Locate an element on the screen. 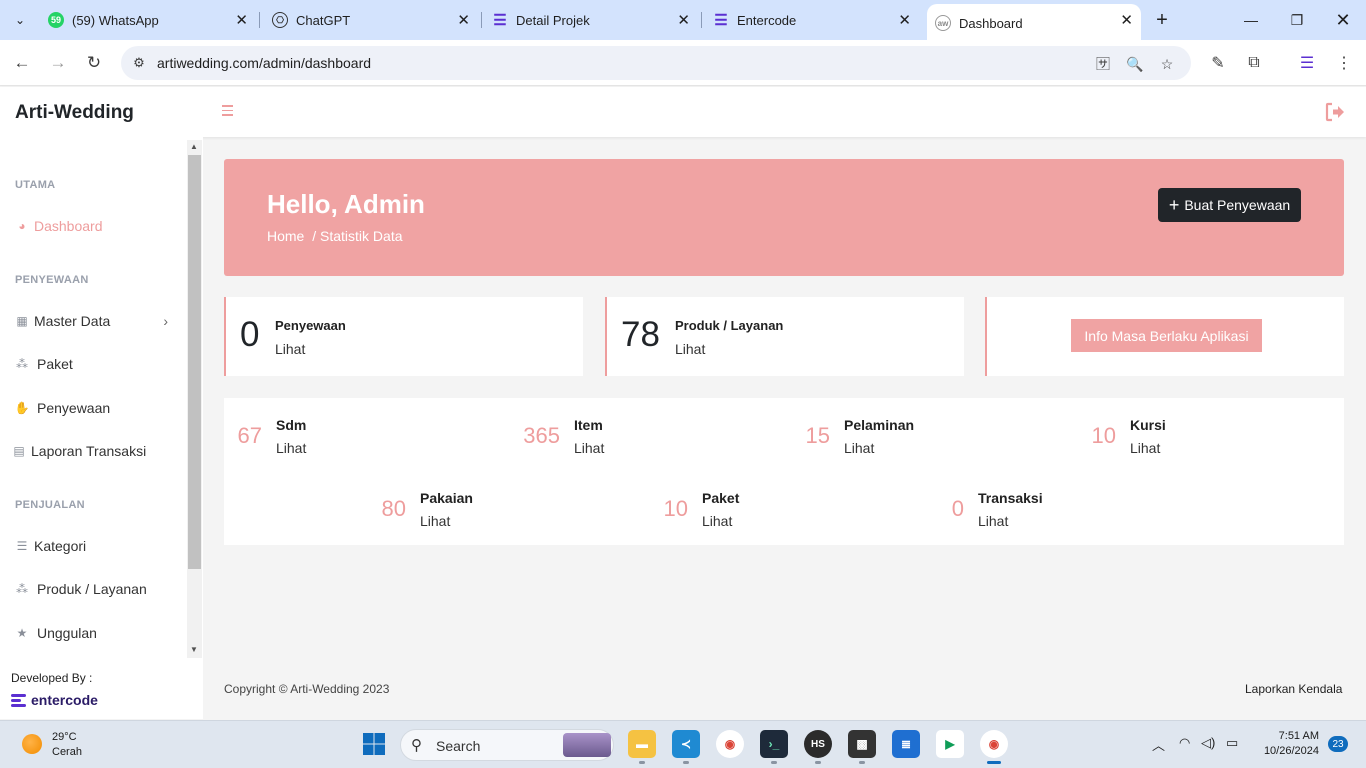 Image resolution: width=1366 pixels, height=768 pixels. handshake-icon: ✋ is located at coordinates (22, 408).